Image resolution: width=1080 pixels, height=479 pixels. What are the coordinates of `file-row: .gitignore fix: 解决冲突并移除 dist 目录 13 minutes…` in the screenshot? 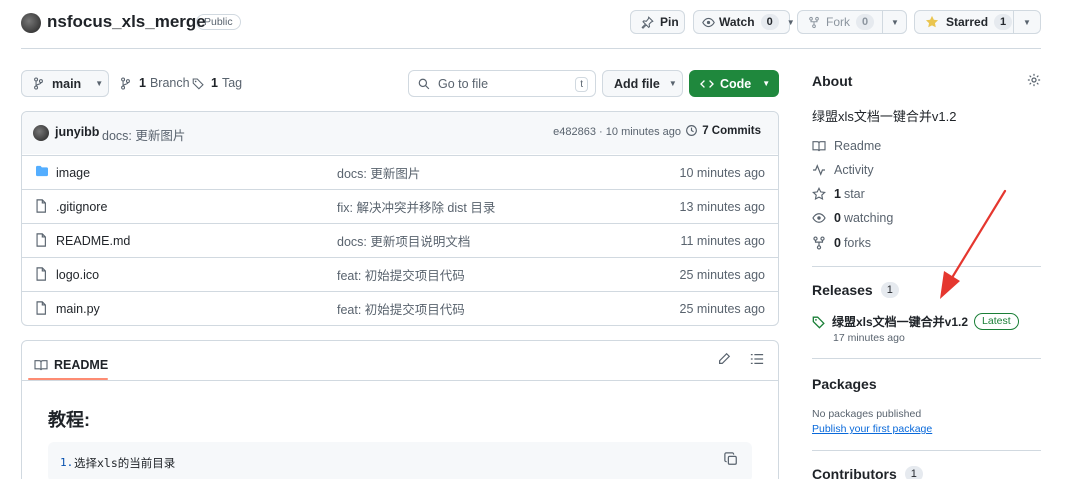 It's located at (400, 206).